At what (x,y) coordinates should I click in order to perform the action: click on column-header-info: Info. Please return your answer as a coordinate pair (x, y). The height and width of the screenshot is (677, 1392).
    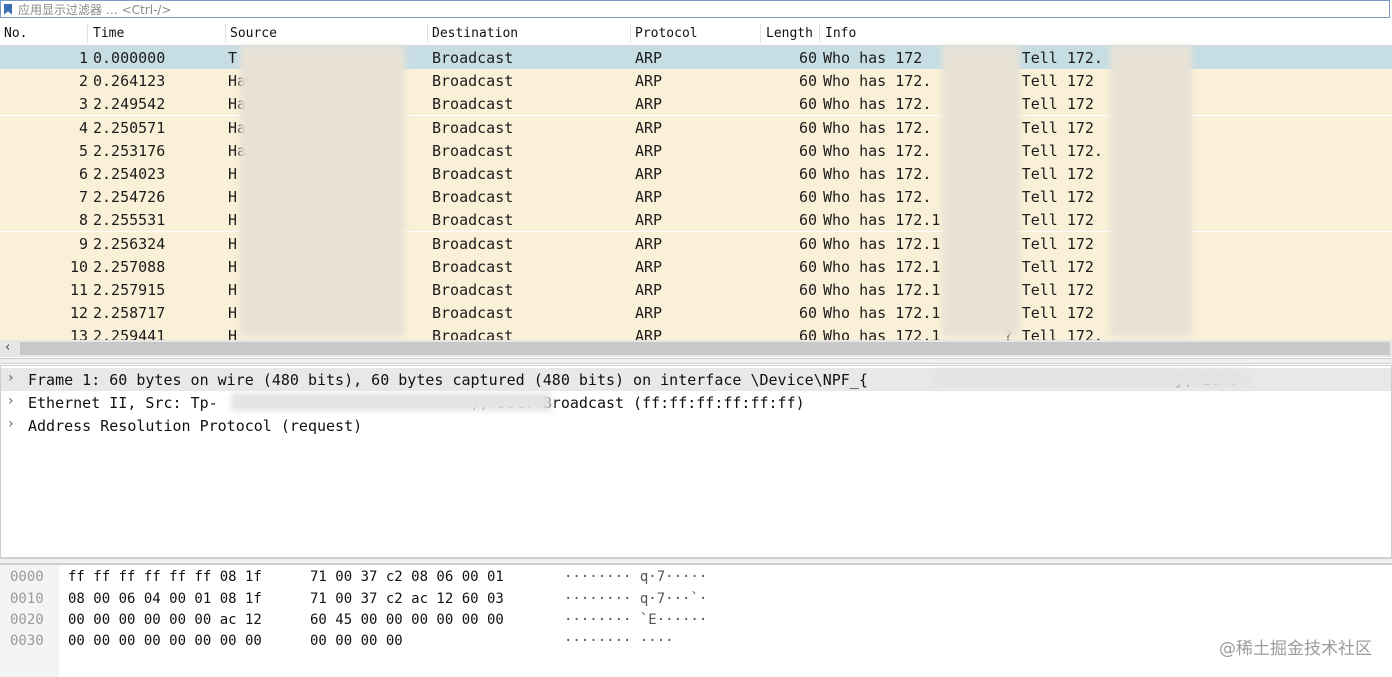
    Looking at the image, I should click on (840, 33).